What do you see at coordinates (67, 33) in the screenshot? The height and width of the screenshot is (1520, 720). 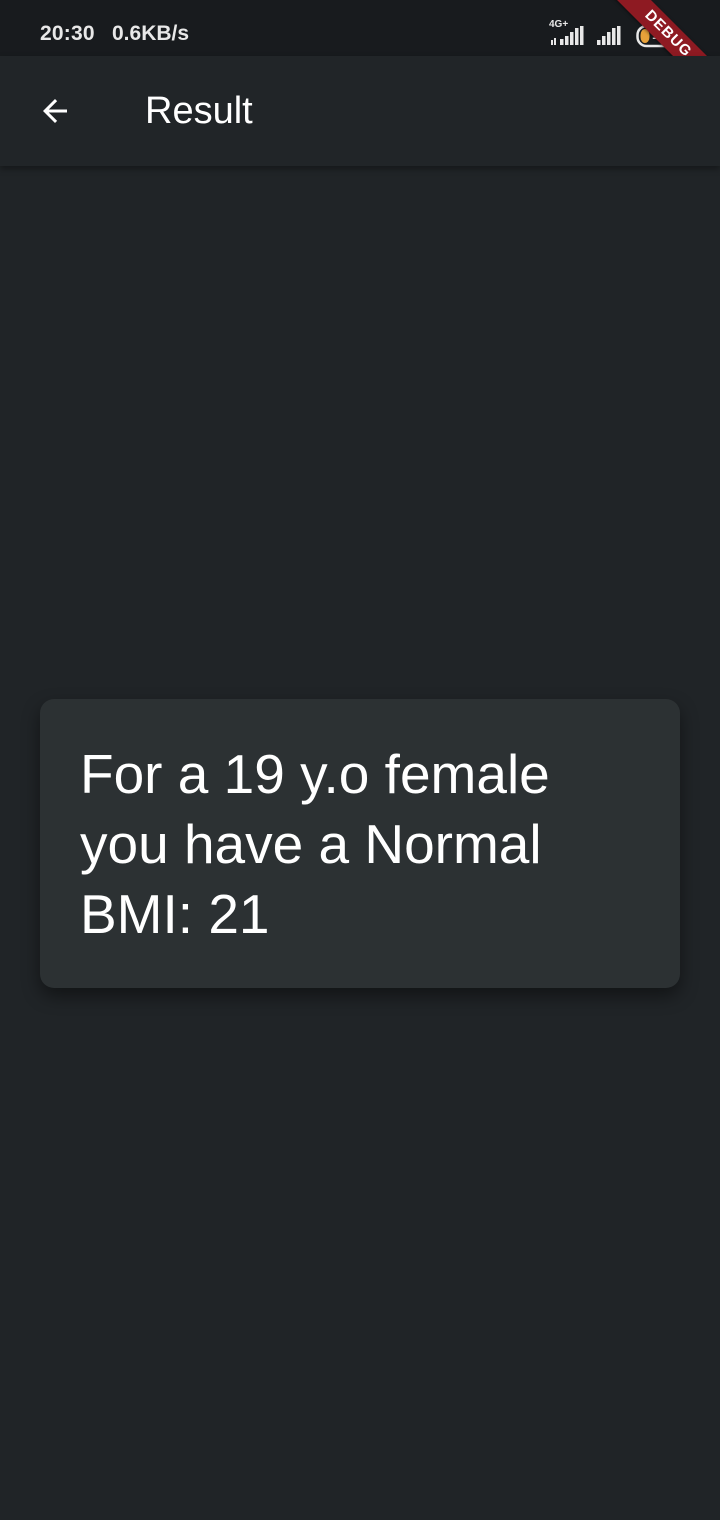 I see `status-time: 20:30` at bounding box center [67, 33].